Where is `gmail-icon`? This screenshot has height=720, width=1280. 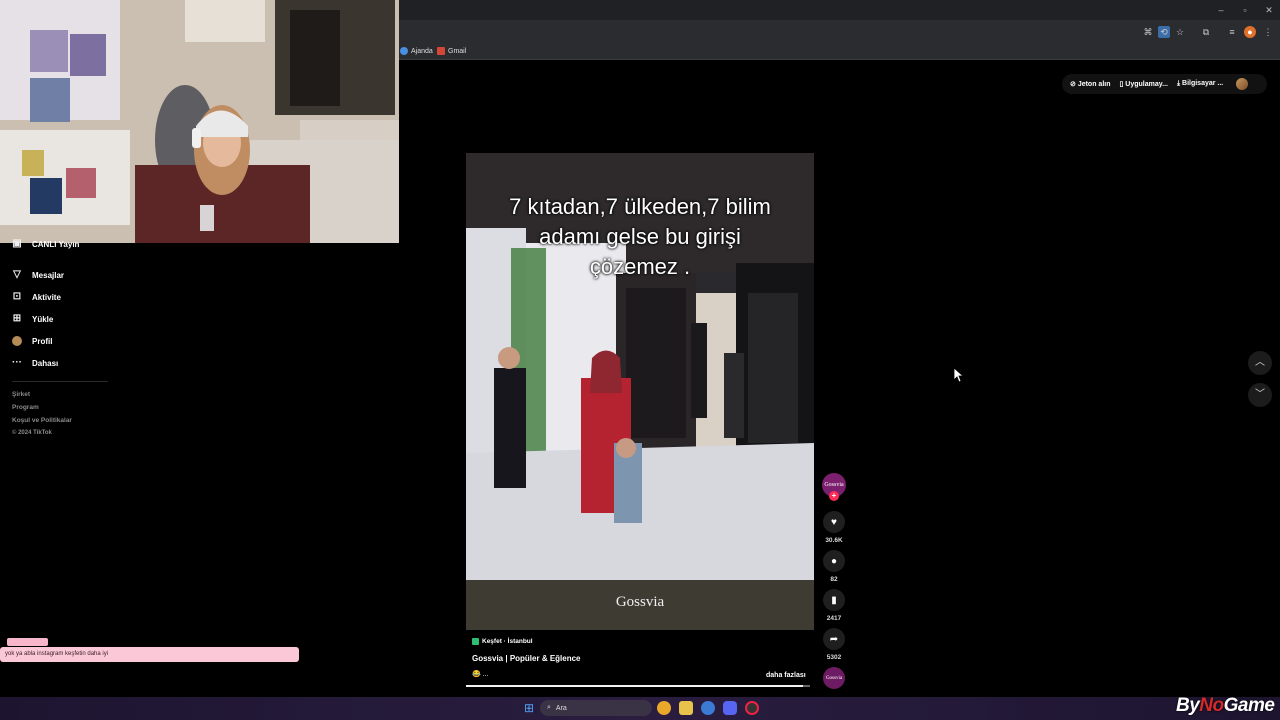
gmail-icon is located at coordinates (441, 51).